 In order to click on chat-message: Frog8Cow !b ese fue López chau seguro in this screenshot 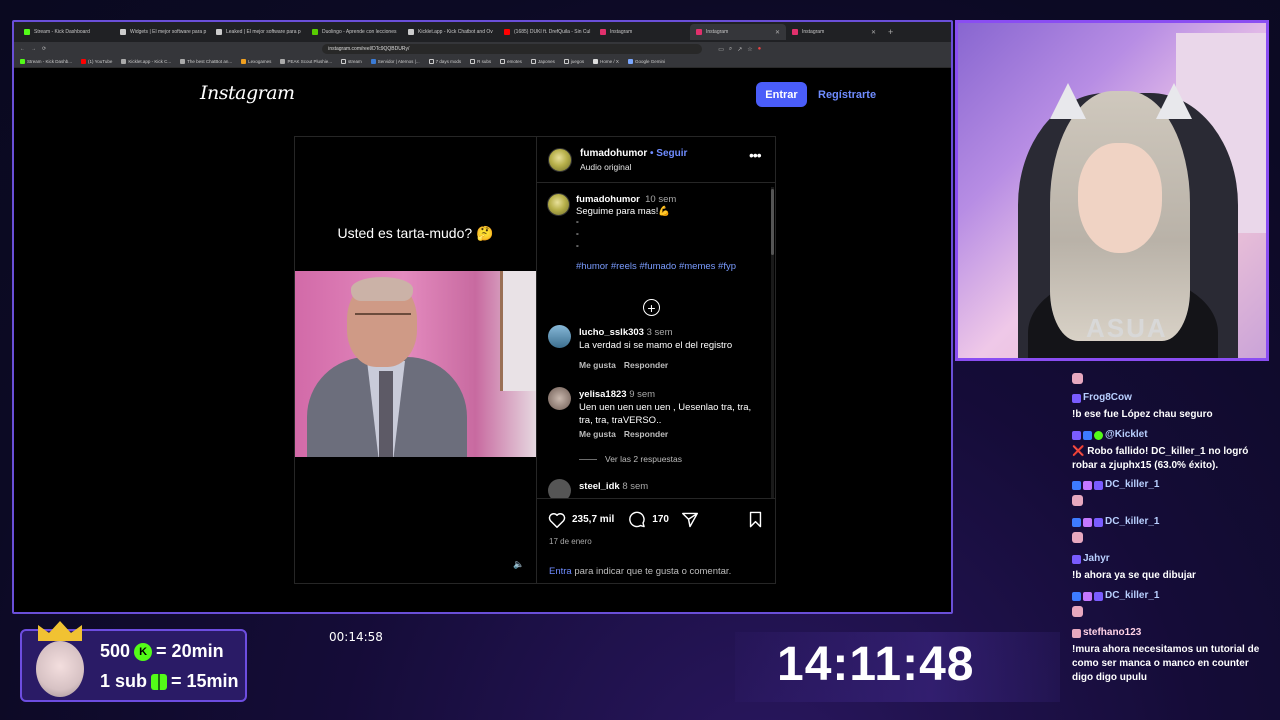, I will do `click(1170, 406)`.